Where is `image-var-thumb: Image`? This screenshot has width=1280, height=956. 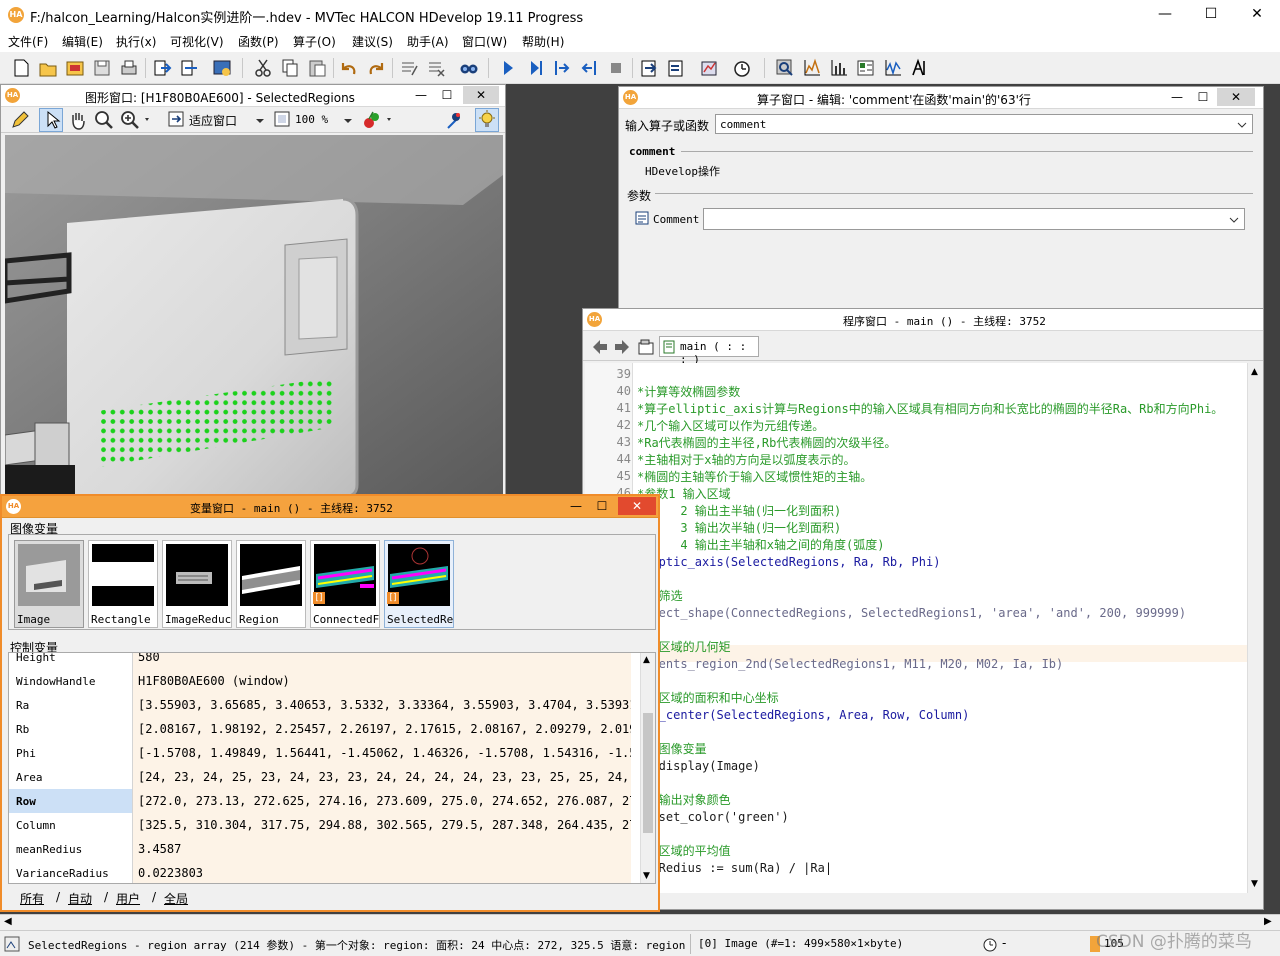
image-var-thumb: Image is located at coordinates (49, 584).